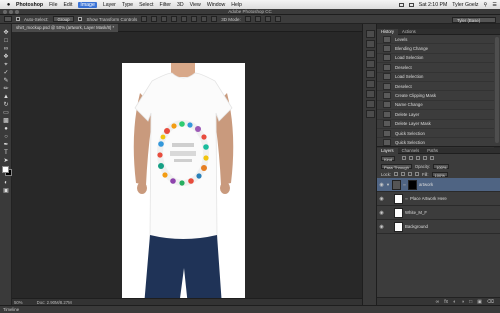 Image resolution: width=500 pixels, height=313 pixels. What do you see at coordinates (257, 19) in the screenshot?
I see `roll-3d-icon` at bounding box center [257, 19].